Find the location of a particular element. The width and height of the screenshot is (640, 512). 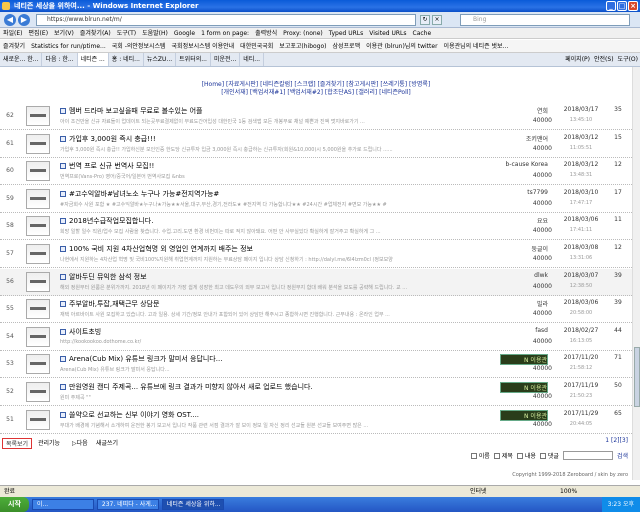

post-title: 사이트초빙 is located at coordinates (270, 332).